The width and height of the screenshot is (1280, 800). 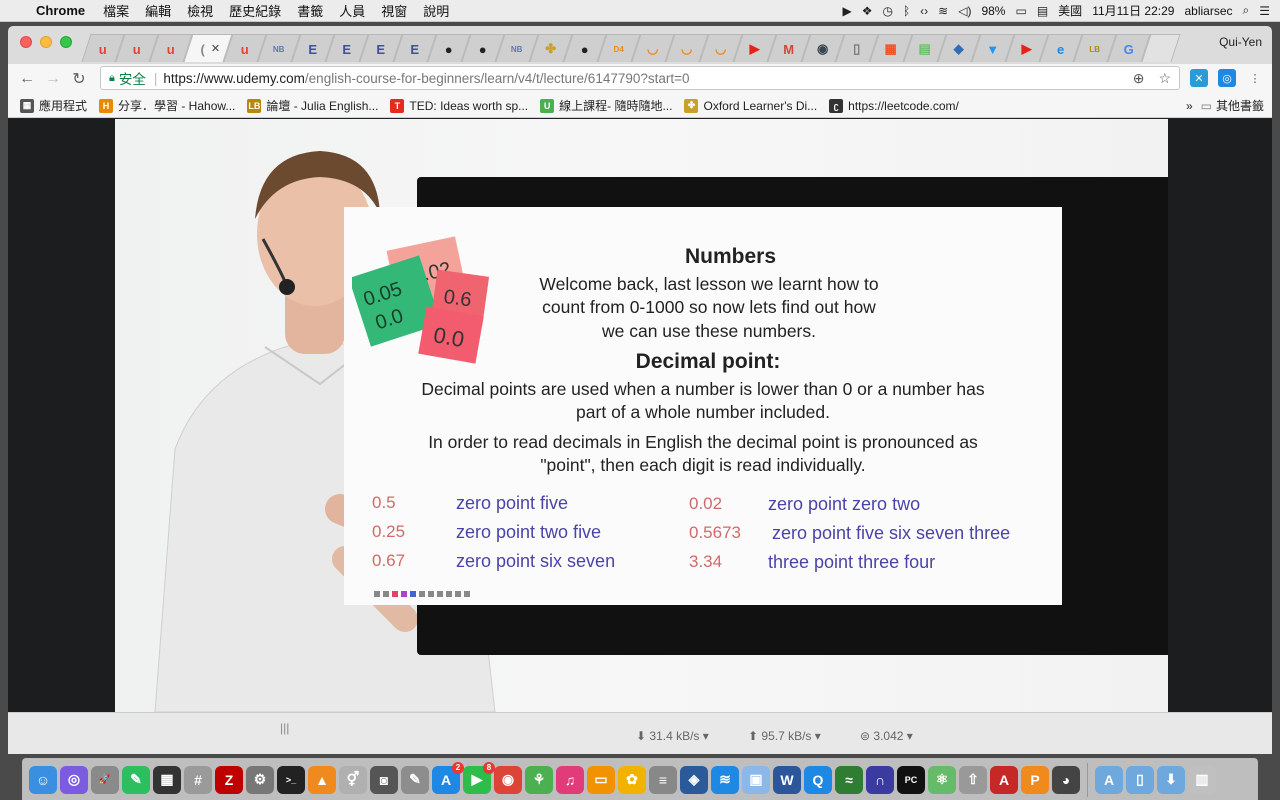 What do you see at coordinates (448, 777) in the screenshot?
I see `appstore-icon: A2` at bounding box center [448, 777].